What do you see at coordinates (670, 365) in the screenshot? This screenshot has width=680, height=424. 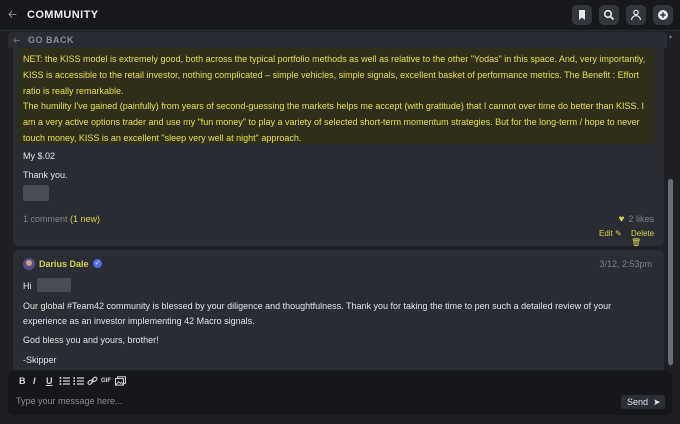 I see `scroll-down-icon: ▼` at bounding box center [670, 365].